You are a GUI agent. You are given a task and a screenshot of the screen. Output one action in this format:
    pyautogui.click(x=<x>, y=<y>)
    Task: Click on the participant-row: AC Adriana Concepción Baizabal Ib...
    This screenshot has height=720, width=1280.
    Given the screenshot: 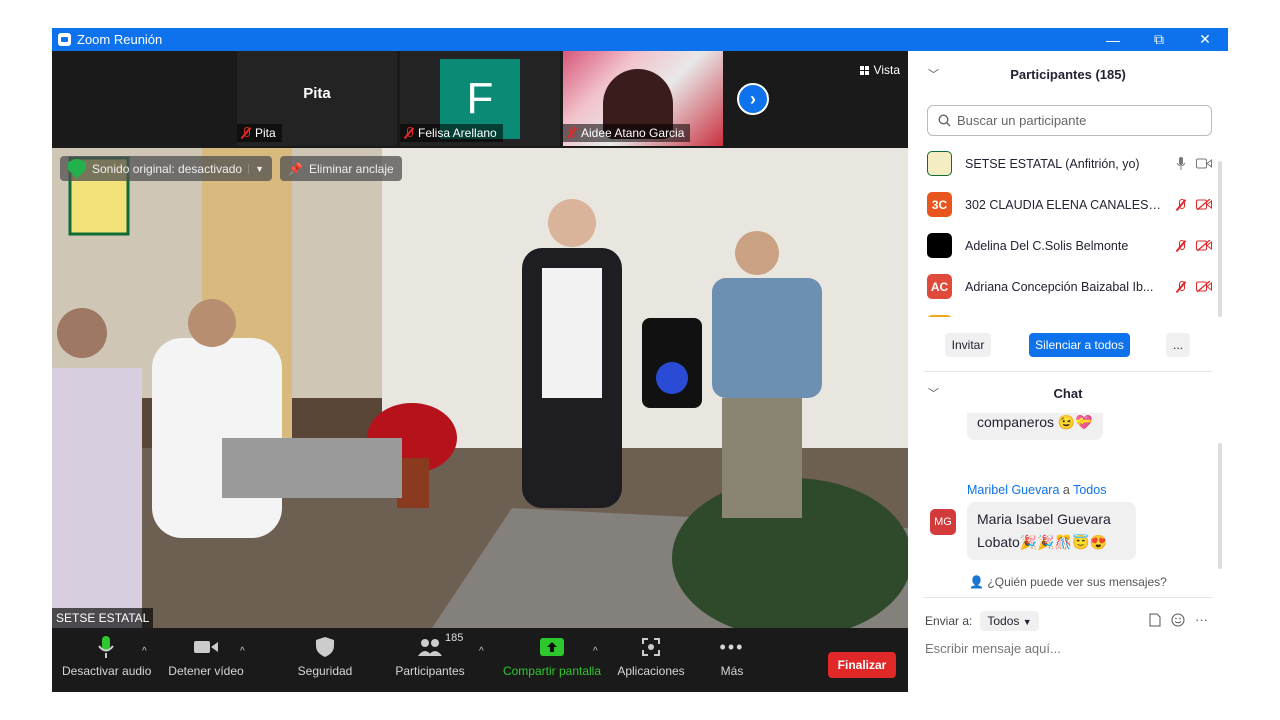 What is the action you would take?
    pyautogui.click(x=1063, y=286)
    